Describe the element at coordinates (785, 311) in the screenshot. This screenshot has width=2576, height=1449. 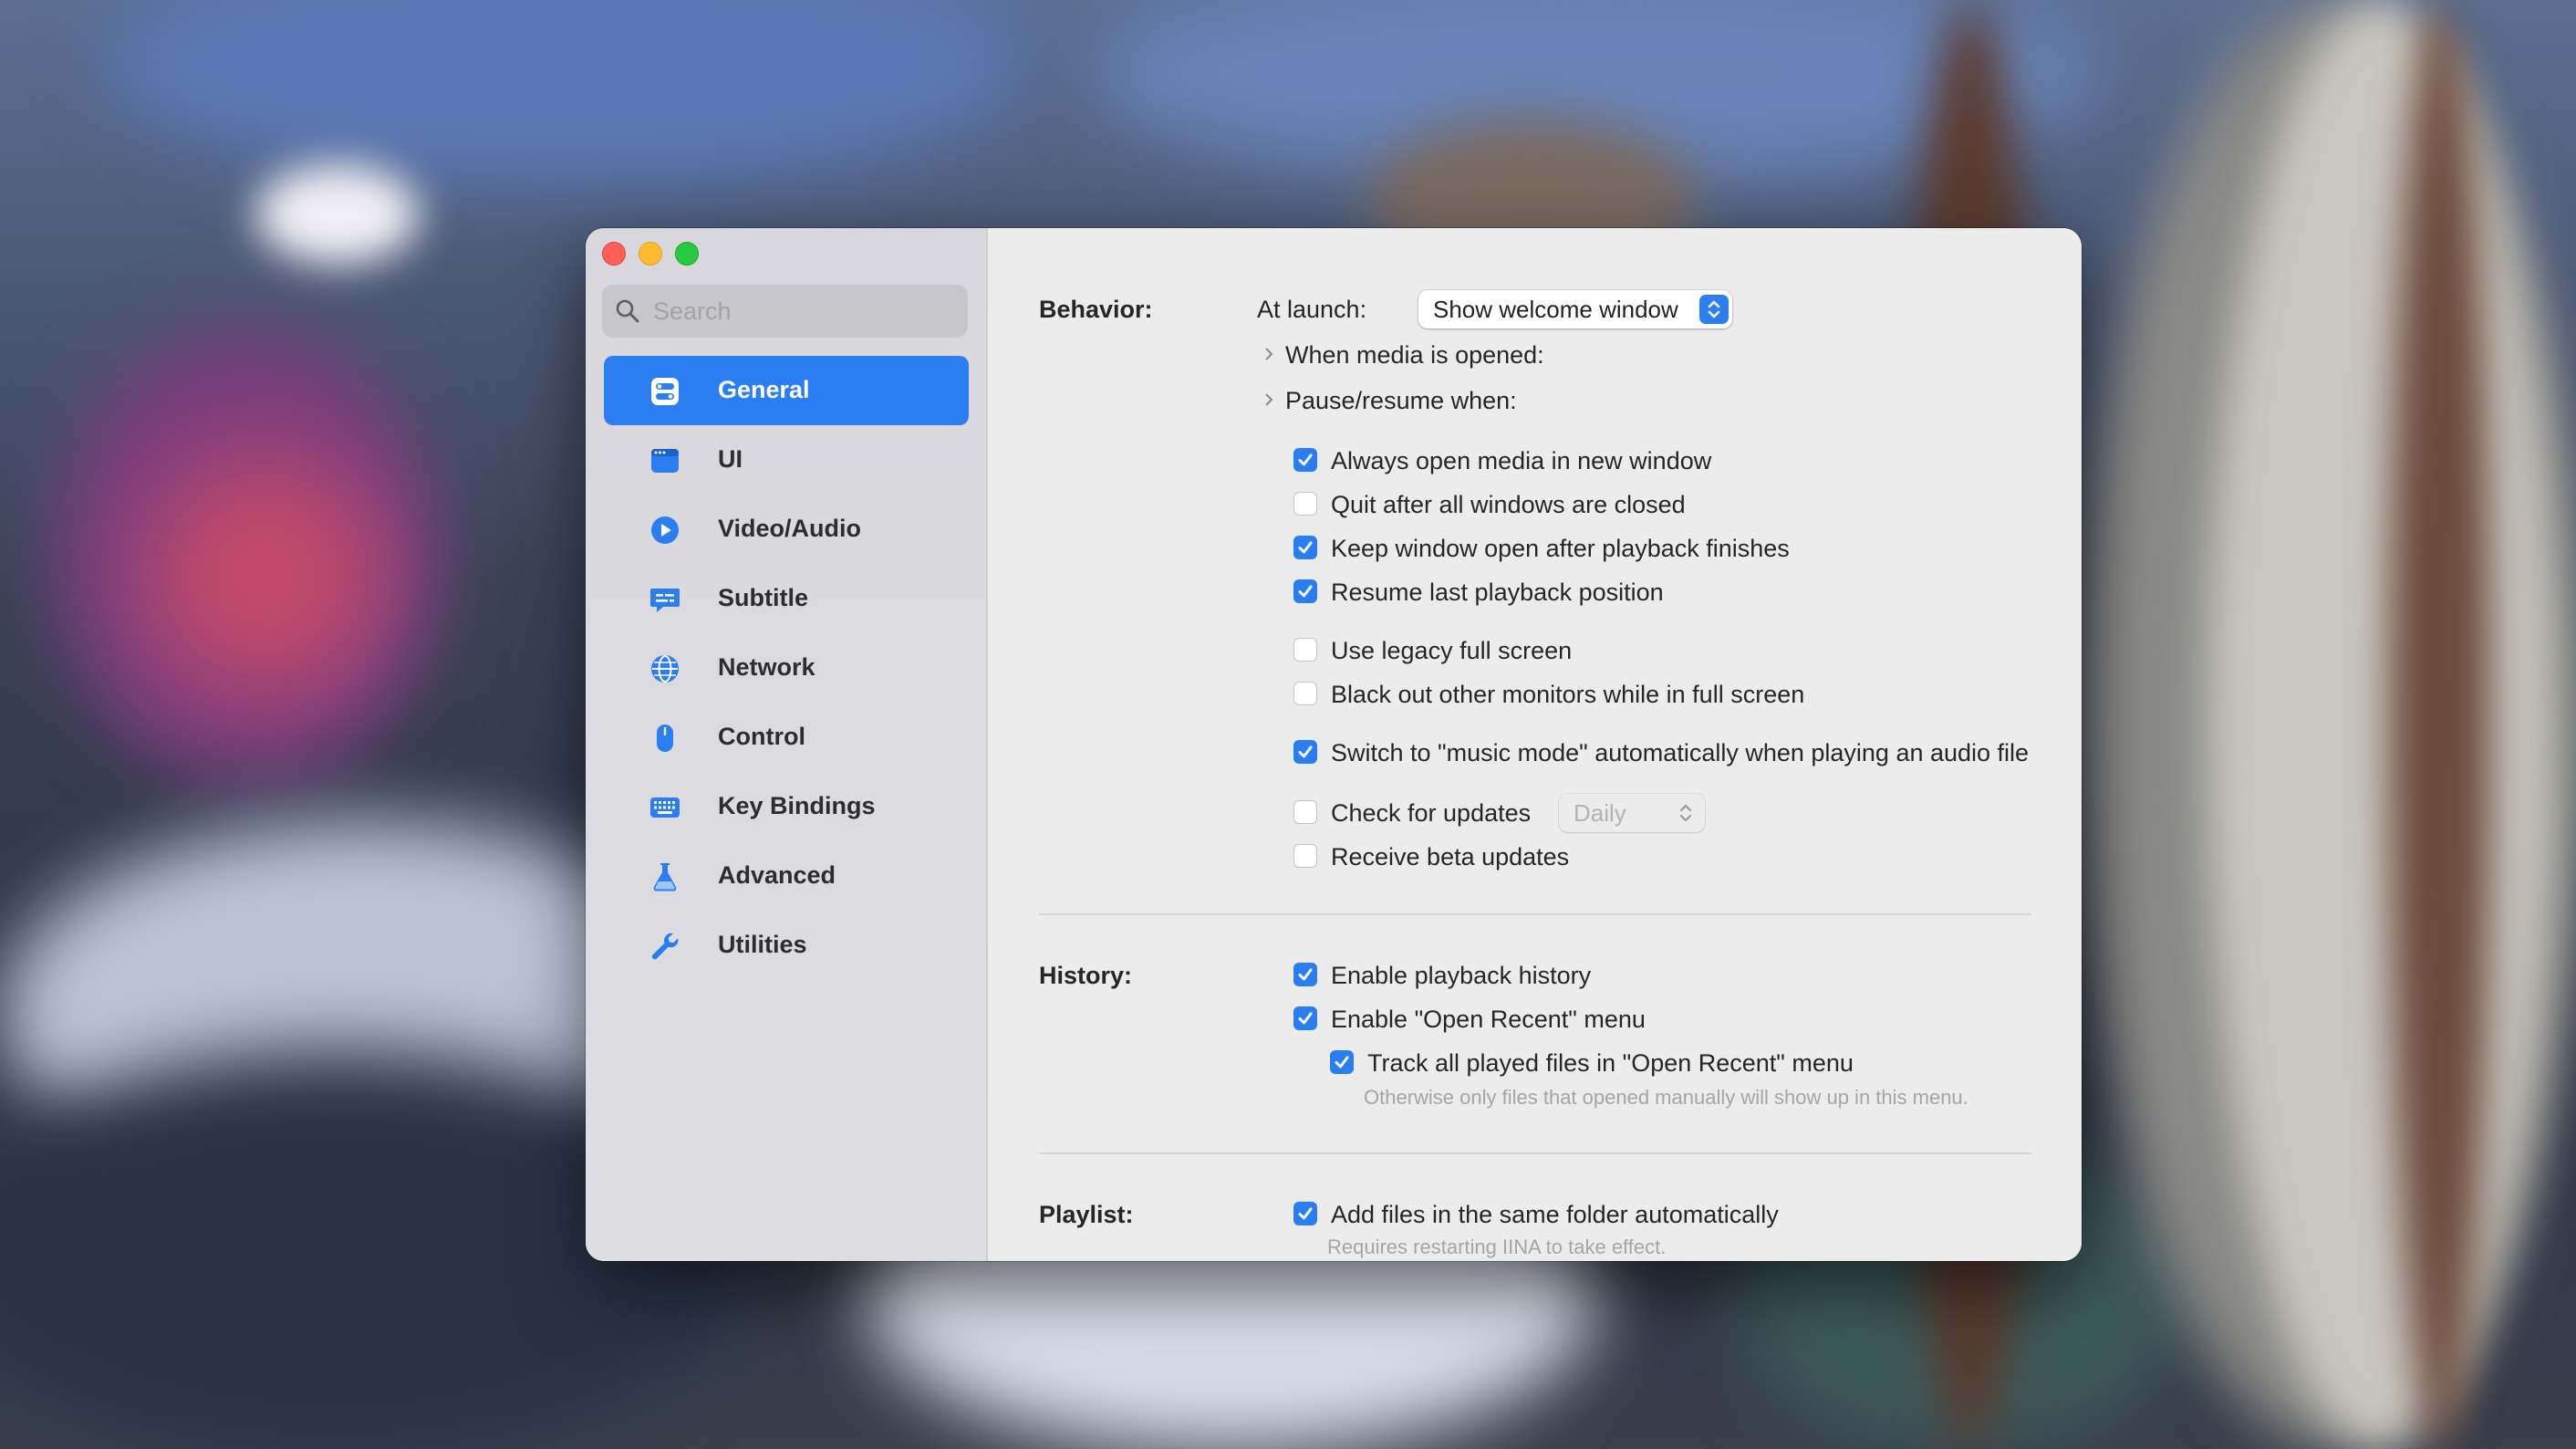
I see `search-input: Search` at that location.